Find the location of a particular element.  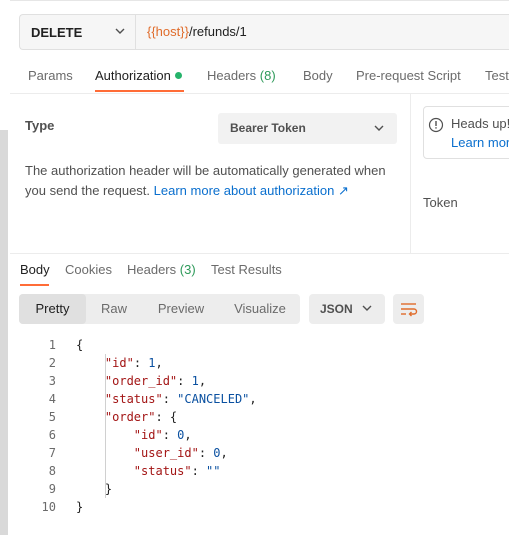

view-raw: Raw is located at coordinates (114, 309).